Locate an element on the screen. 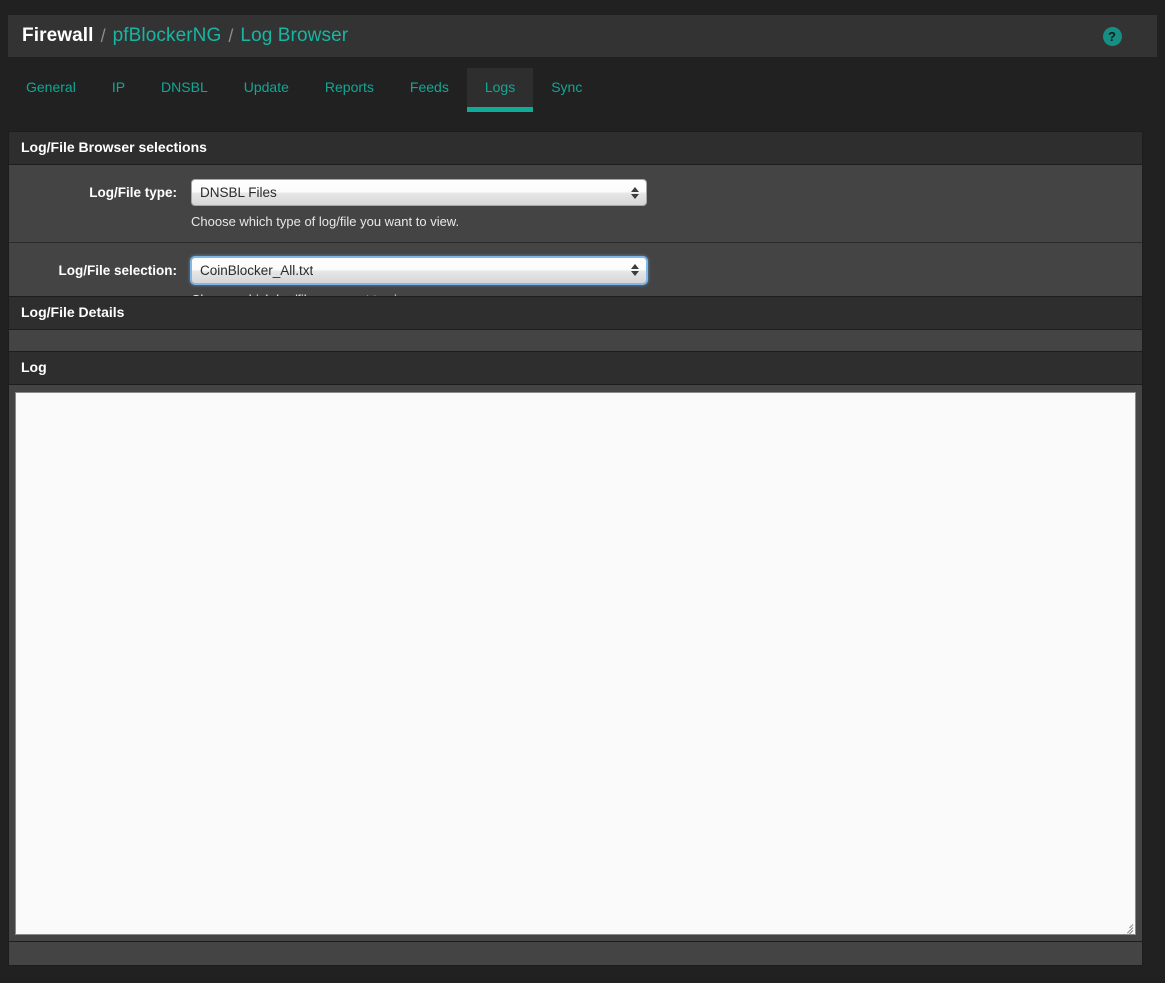  panel-title-selections: Log/File Browser selections is located at coordinates (575, 149).